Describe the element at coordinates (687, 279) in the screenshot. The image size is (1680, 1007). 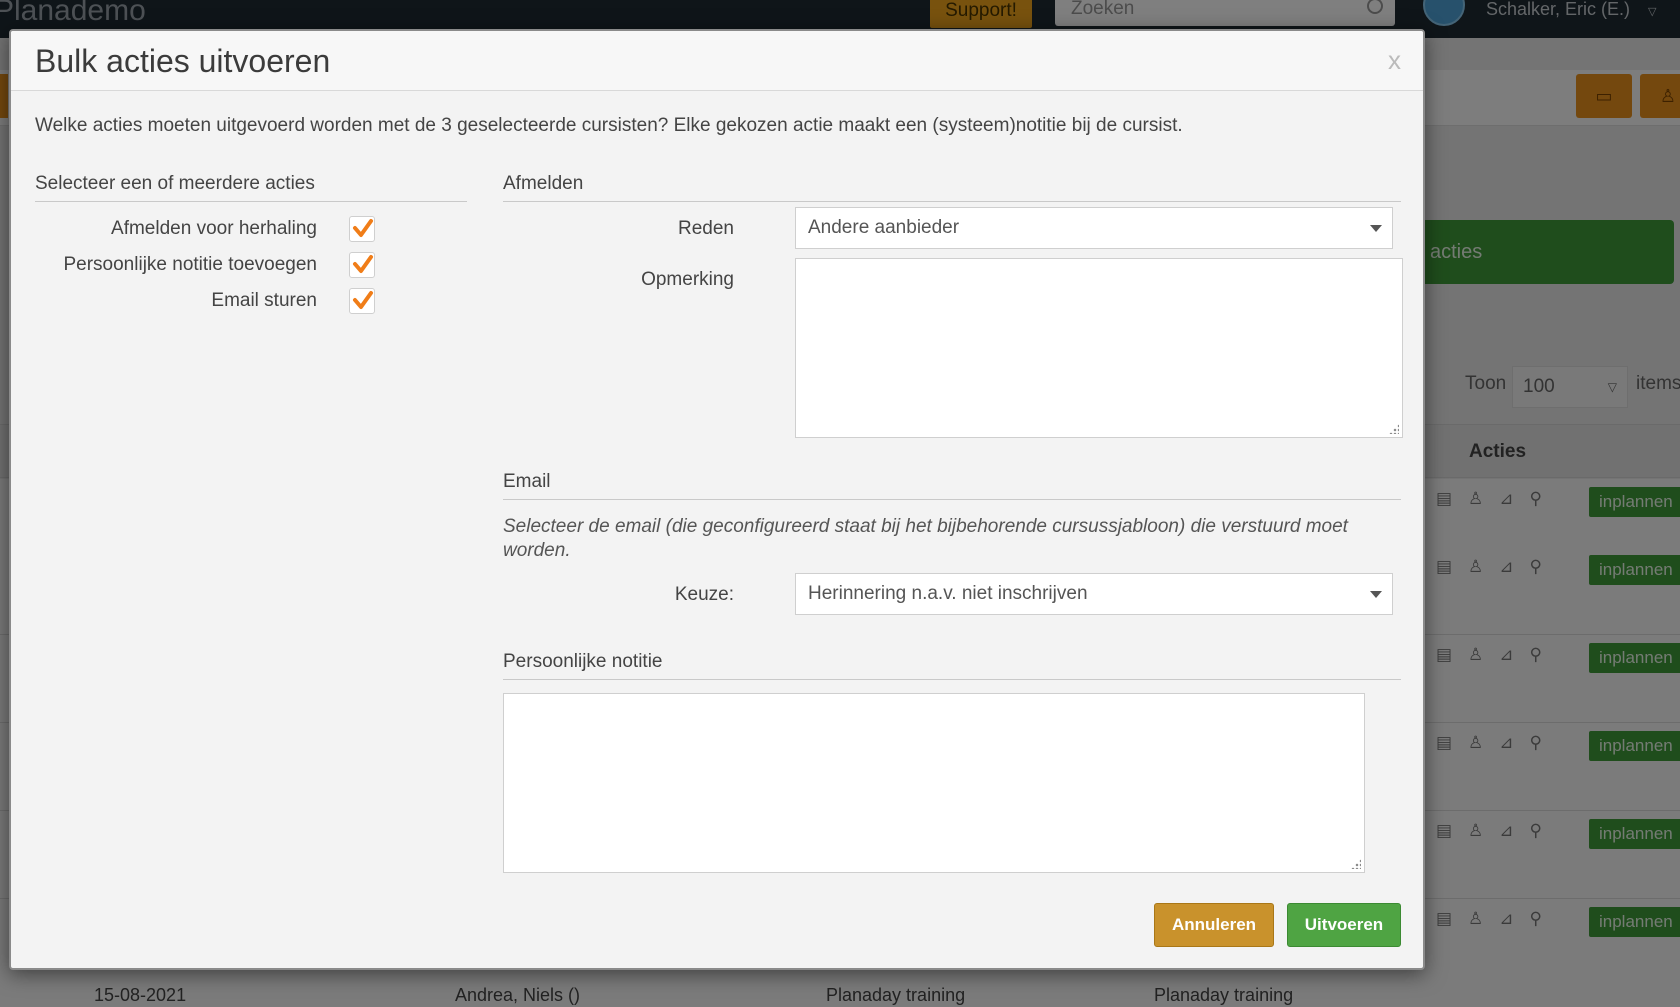
I see `opmerking-label: Opmerking` at that location.